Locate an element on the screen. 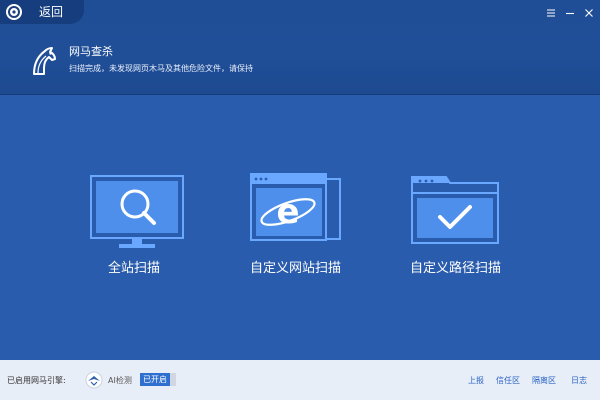 The width and height of the screenshot is (600, 400). ai-engine-icon is located at coordinates (94, 380).